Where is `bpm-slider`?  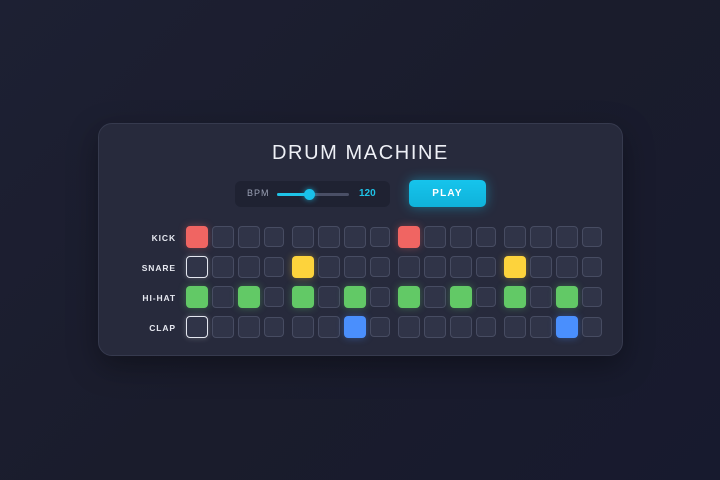 bpm-slider is located at coordinates (313, 194).